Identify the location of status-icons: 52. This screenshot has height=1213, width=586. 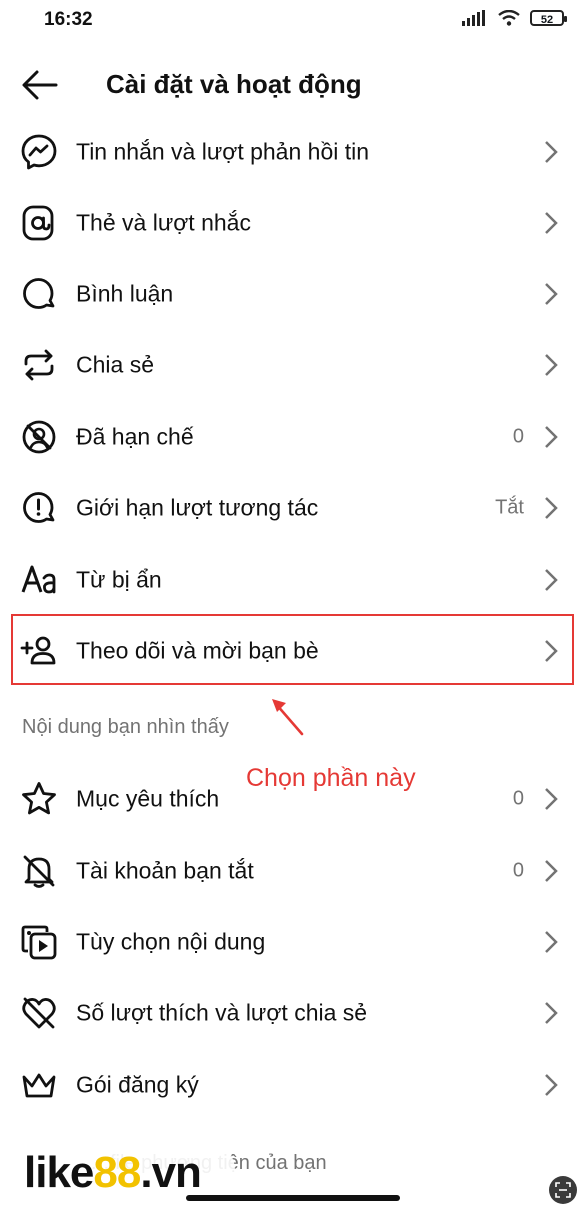
(514, 18).